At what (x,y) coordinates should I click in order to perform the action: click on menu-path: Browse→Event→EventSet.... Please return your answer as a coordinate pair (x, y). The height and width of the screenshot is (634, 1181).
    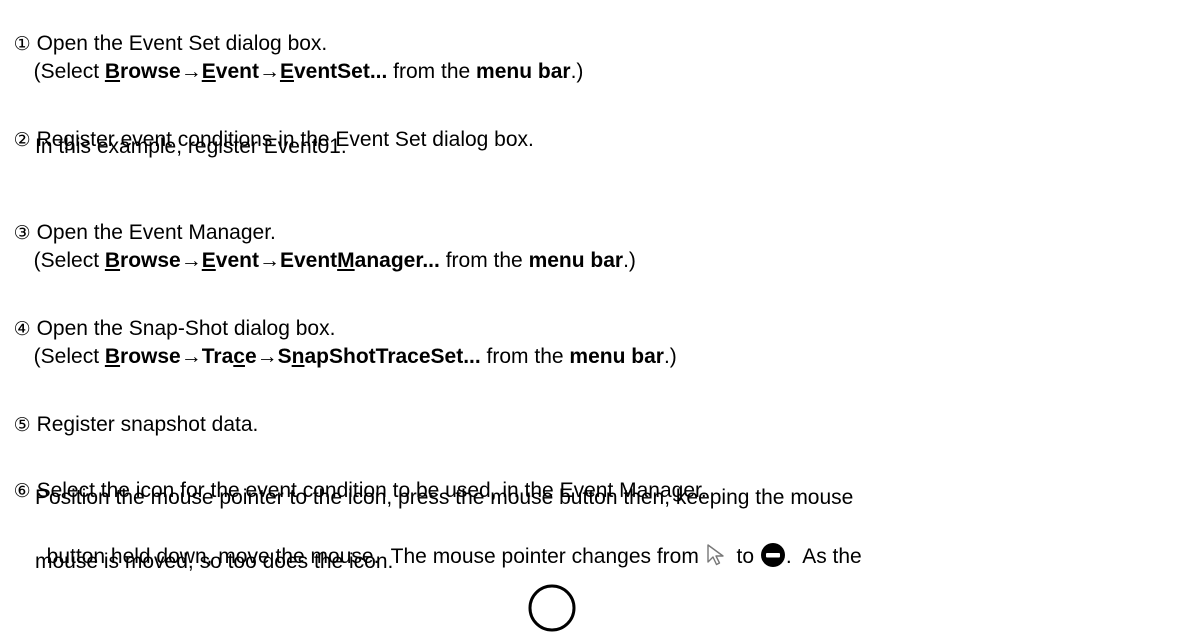
    Looking at the image, I should click on (246, 71).